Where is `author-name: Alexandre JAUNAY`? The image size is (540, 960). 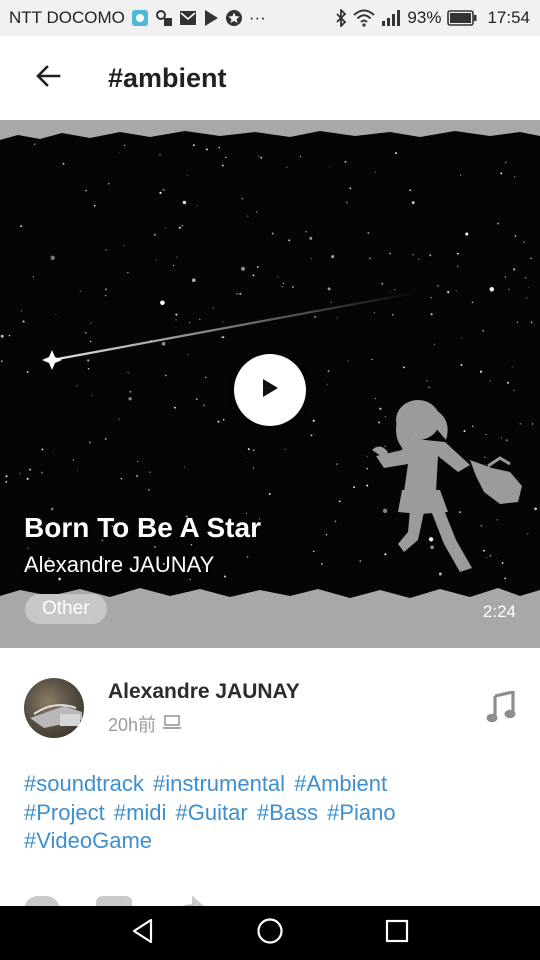
author-name: Alexandre JAUNAY is located at coordinates (204, 692).